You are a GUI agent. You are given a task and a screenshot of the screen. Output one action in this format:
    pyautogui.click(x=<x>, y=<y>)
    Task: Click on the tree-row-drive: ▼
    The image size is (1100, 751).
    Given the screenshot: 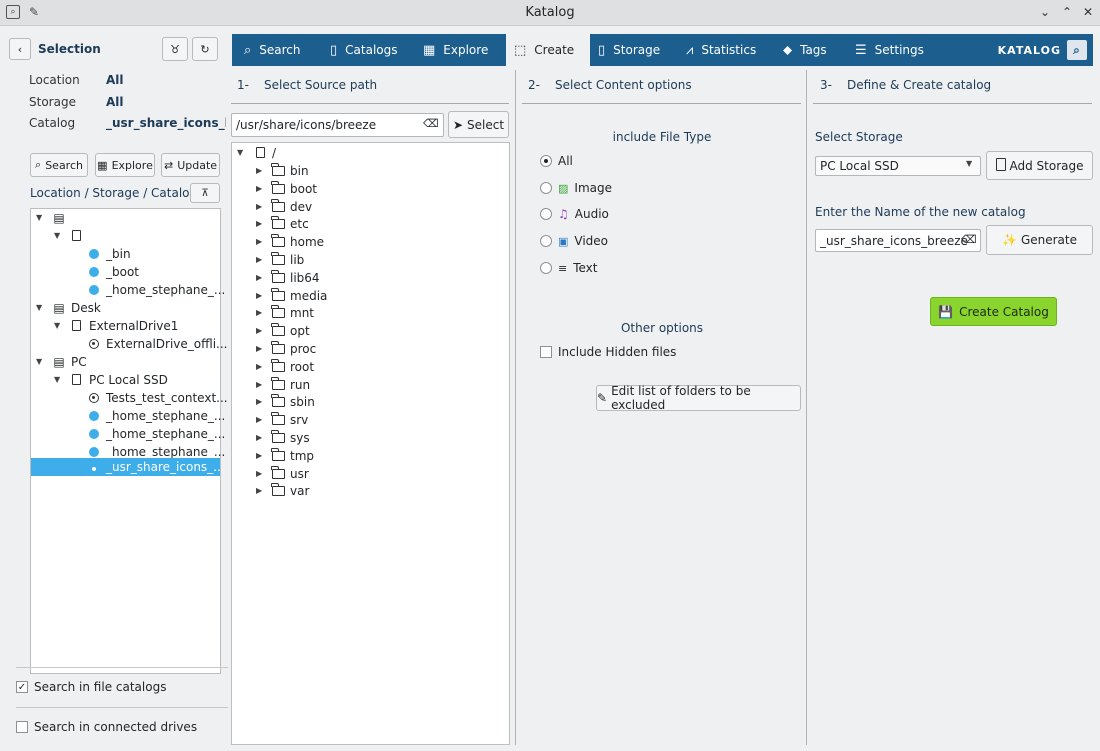 What is the action you would take?
    pyautogui.click(x=125, y=236)
    